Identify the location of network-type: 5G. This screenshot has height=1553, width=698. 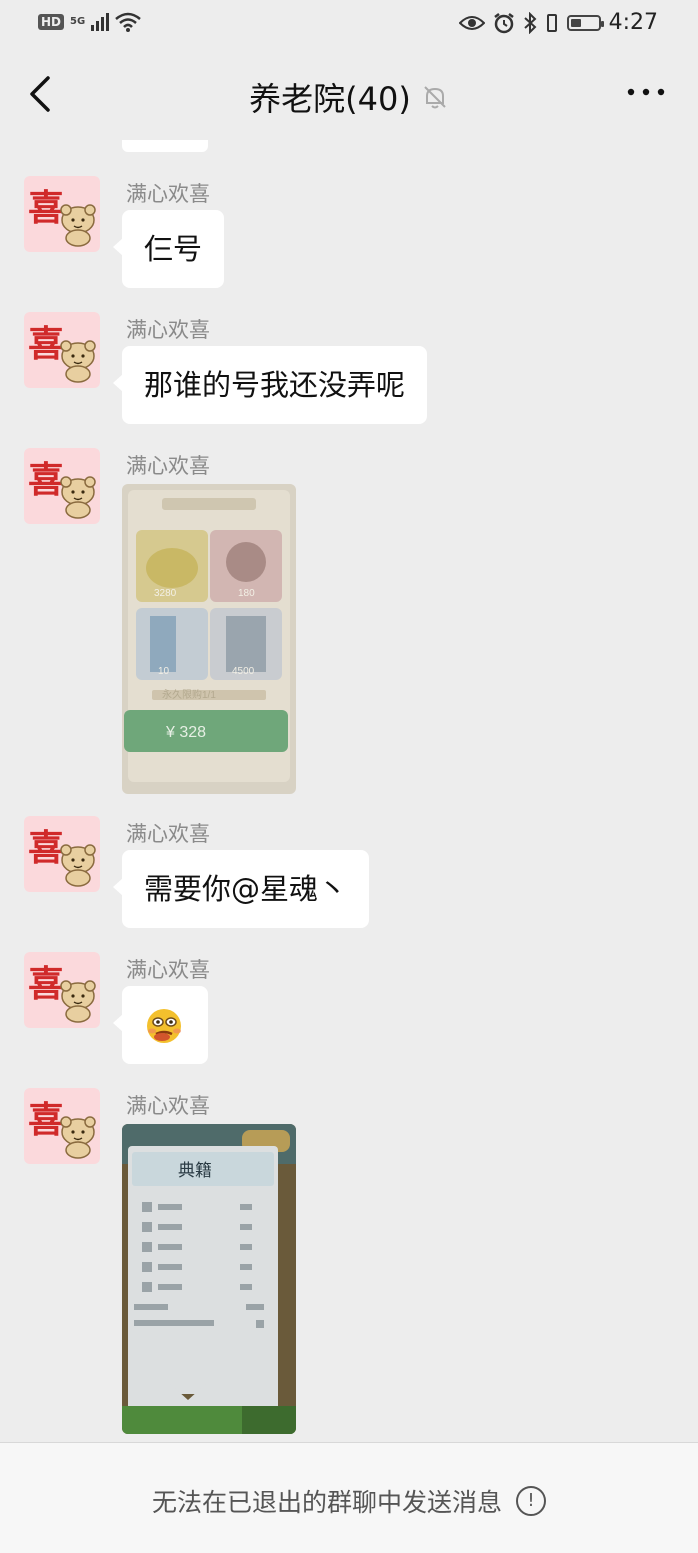
(78, 21).